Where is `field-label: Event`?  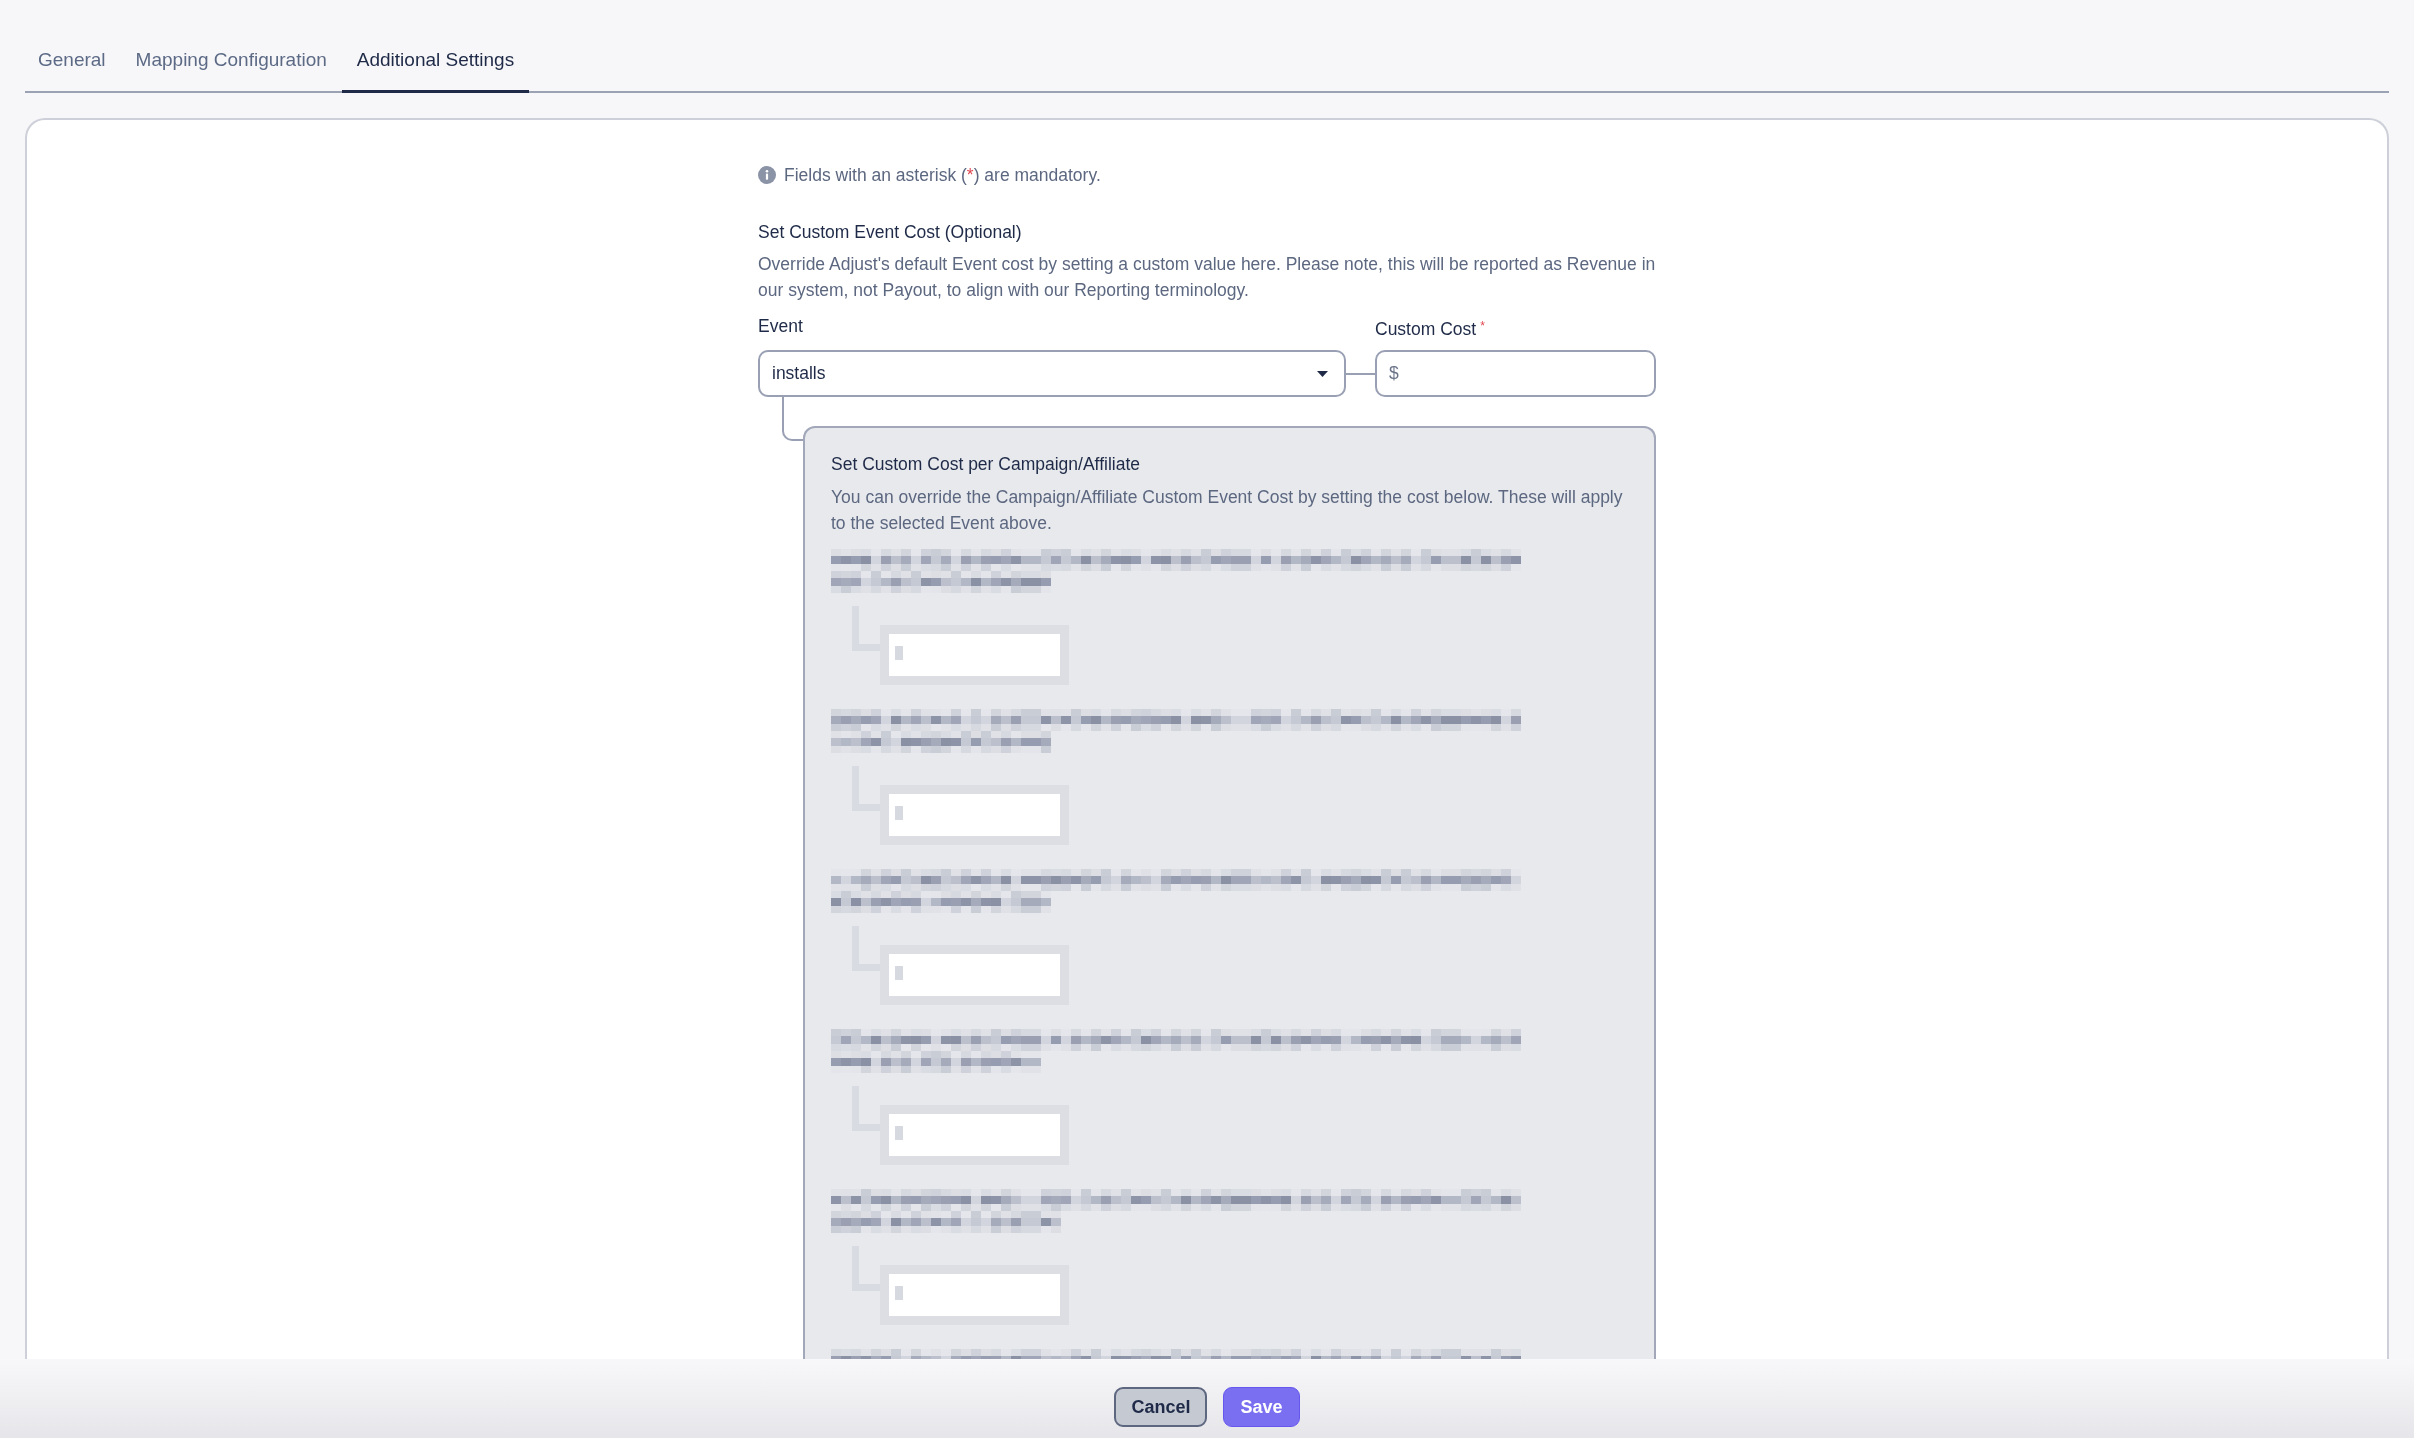 field-label: Event is located at coordinates (780, 326).